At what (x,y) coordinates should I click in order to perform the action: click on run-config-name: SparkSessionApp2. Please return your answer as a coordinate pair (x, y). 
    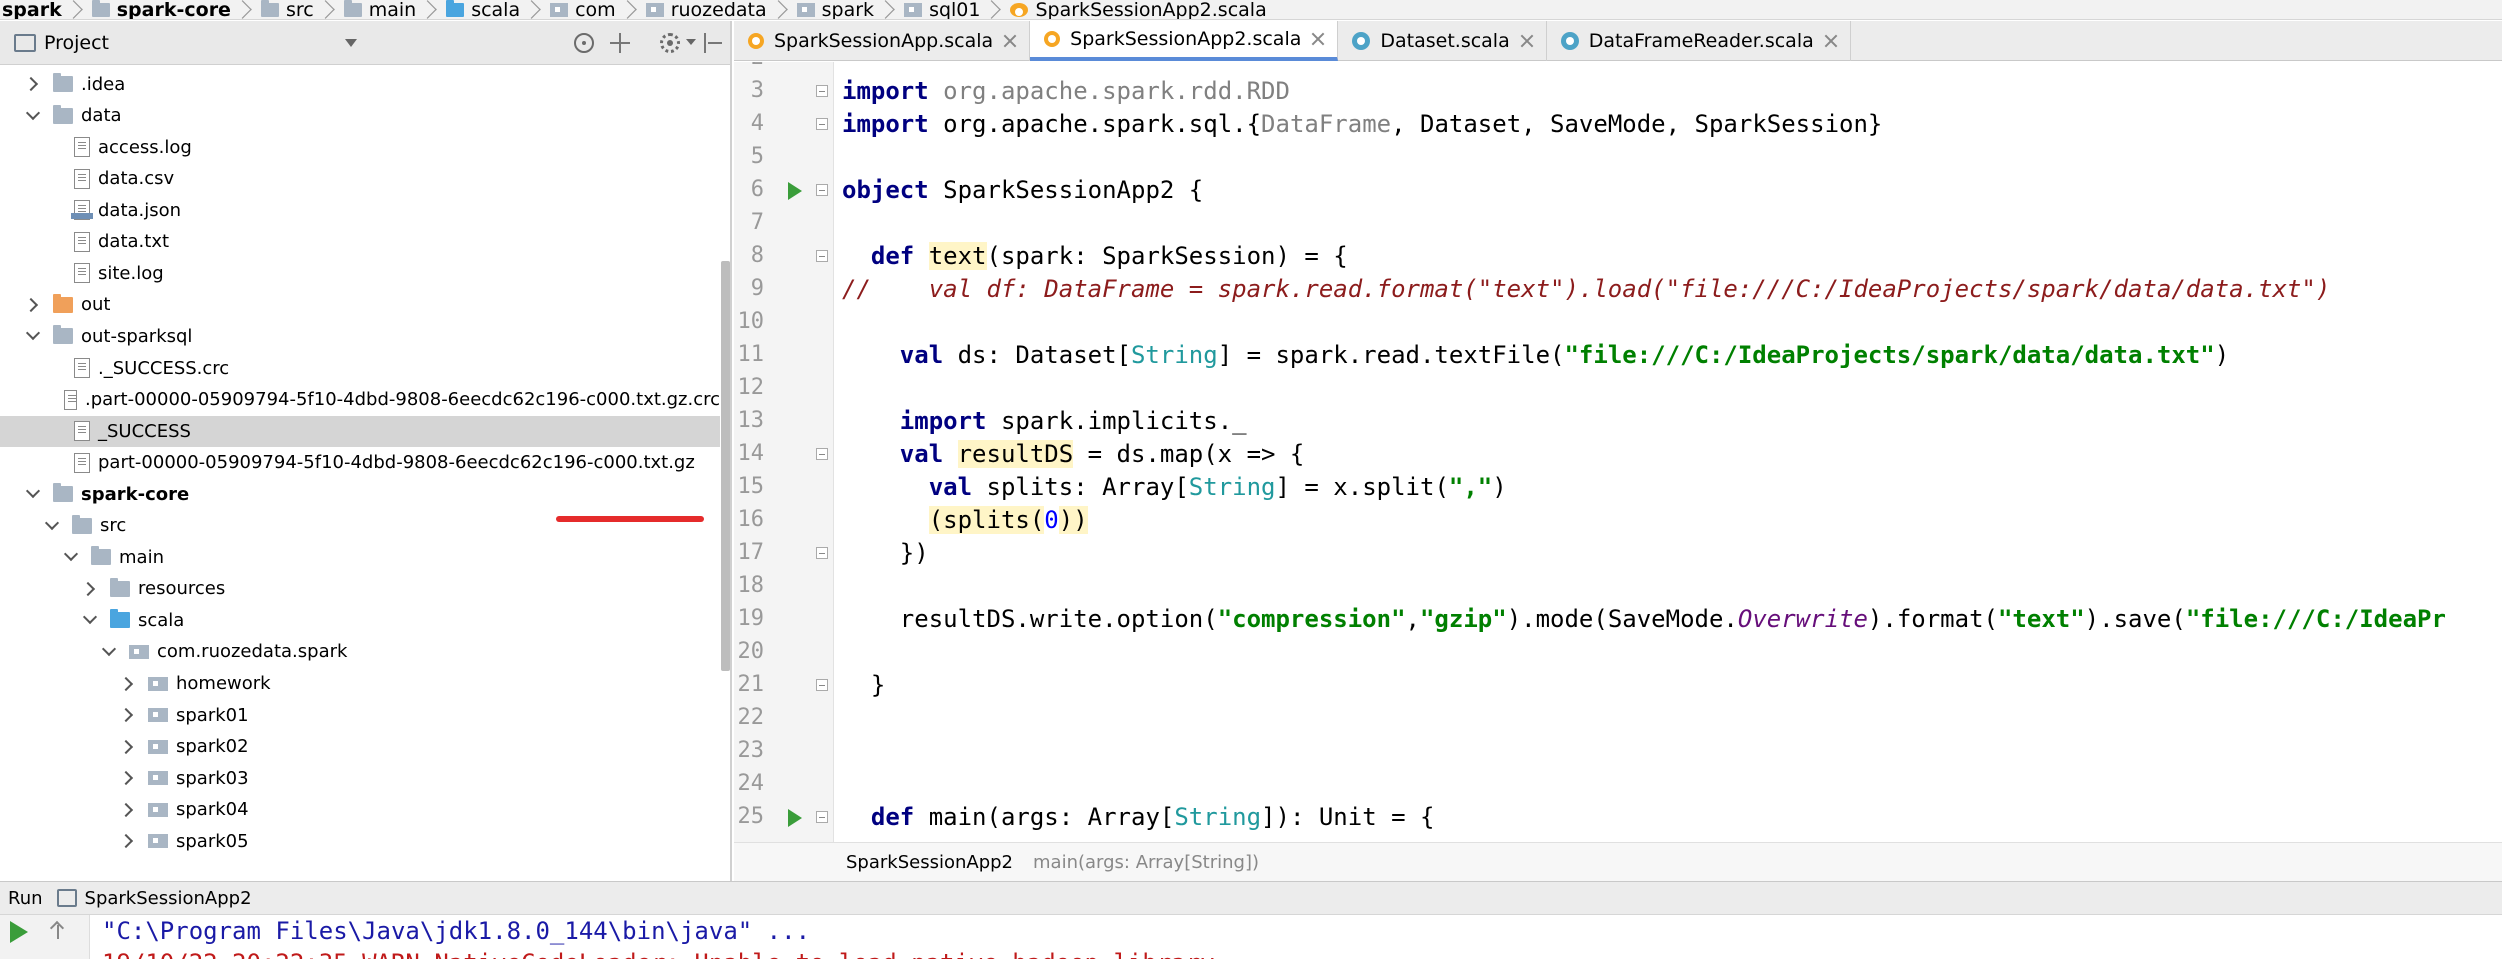
    Looking at the image, I should click on (168, 898).